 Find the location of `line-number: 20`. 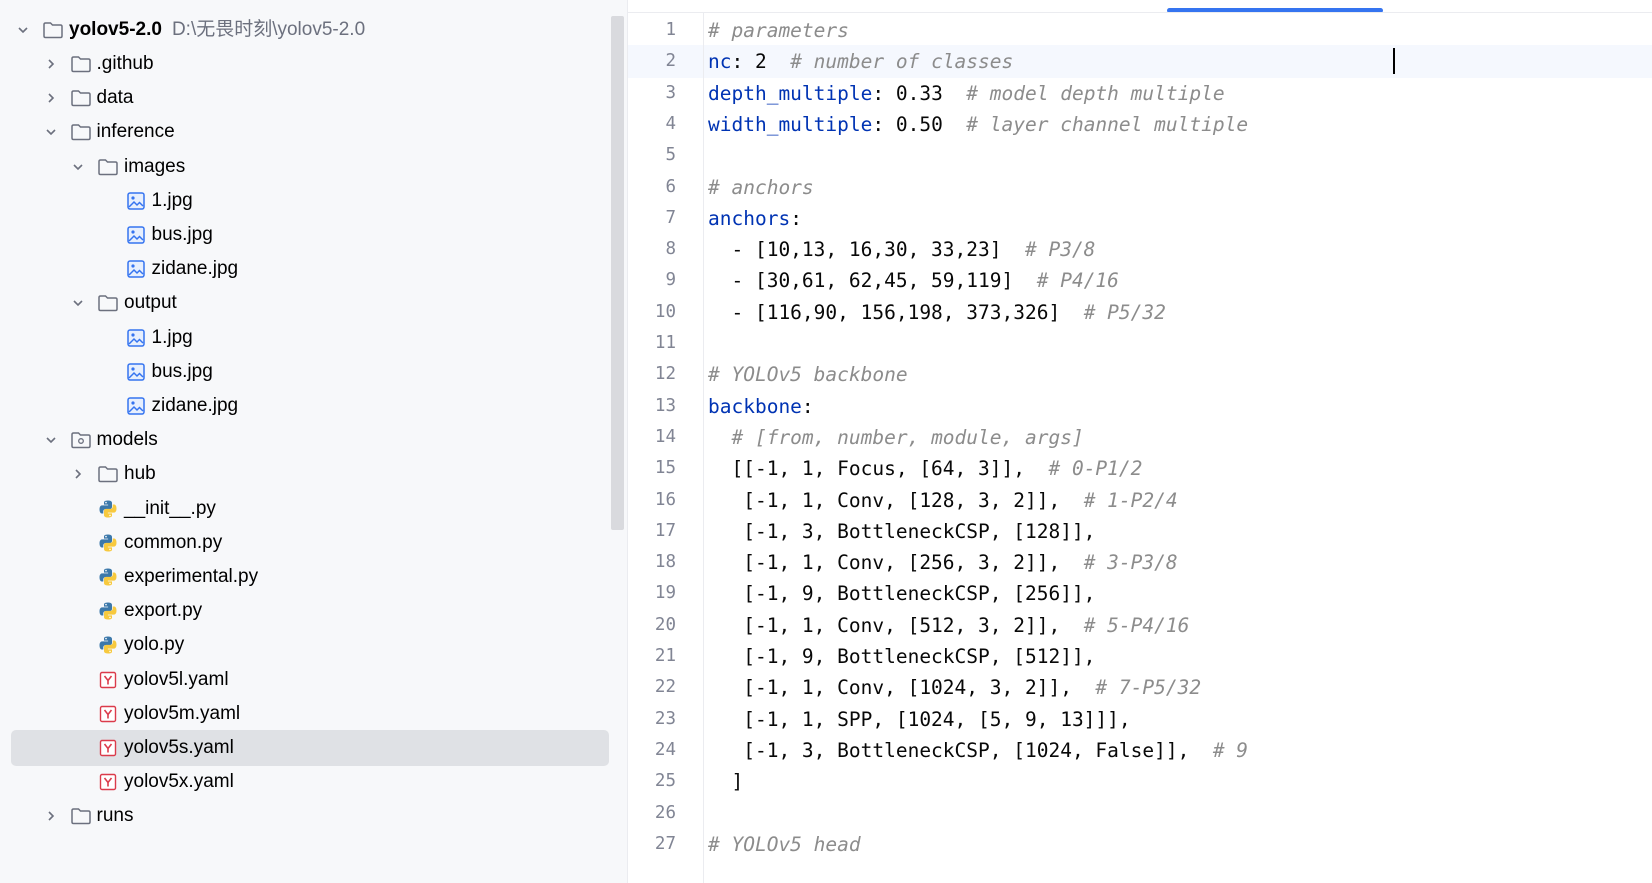

line-number: 20 is located at coordinates (665, 624).